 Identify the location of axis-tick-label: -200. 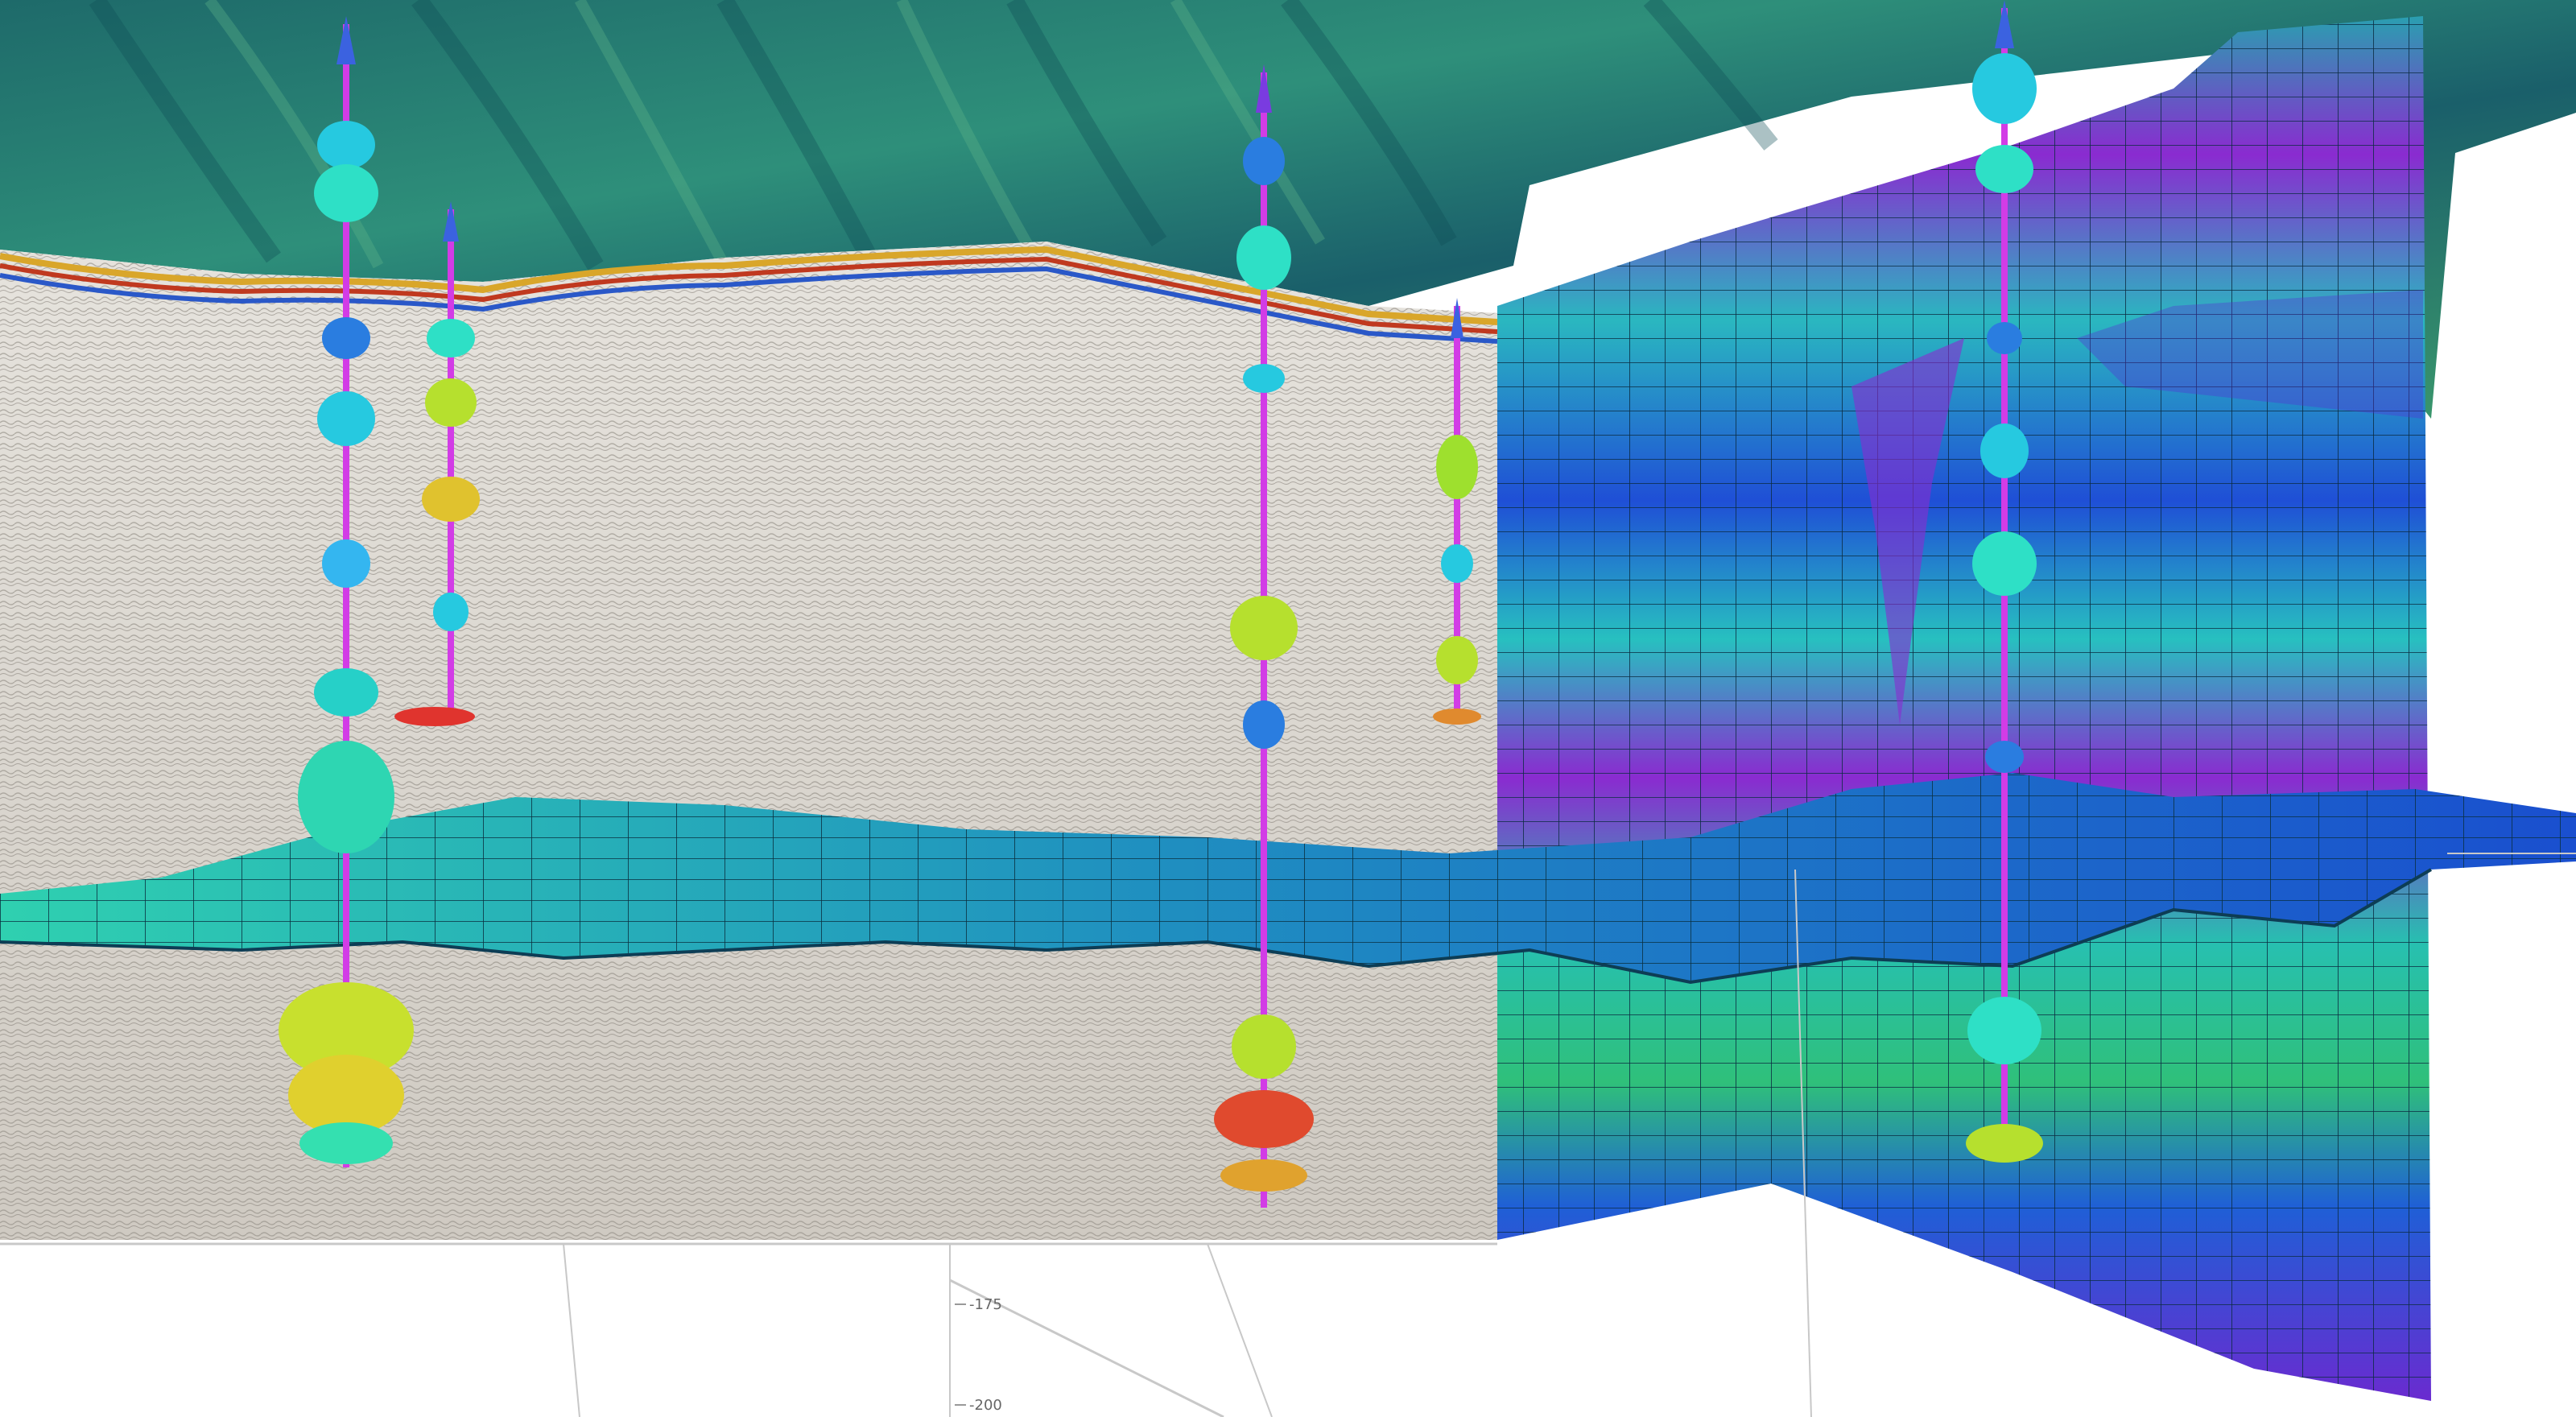
(985, 1405).